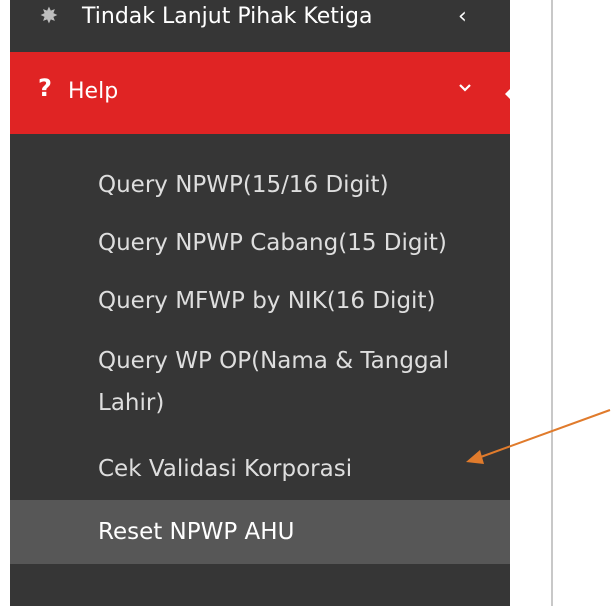 This screenshot has height=606, width=612. I want to click on submenu-item-label: Query MFWP by NIK(16 Digit), so click(267, 301).